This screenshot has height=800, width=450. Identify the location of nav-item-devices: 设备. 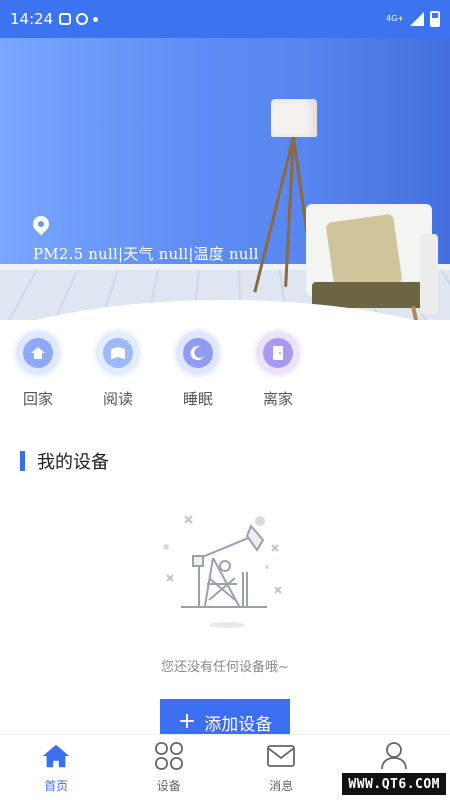
(169, 767).